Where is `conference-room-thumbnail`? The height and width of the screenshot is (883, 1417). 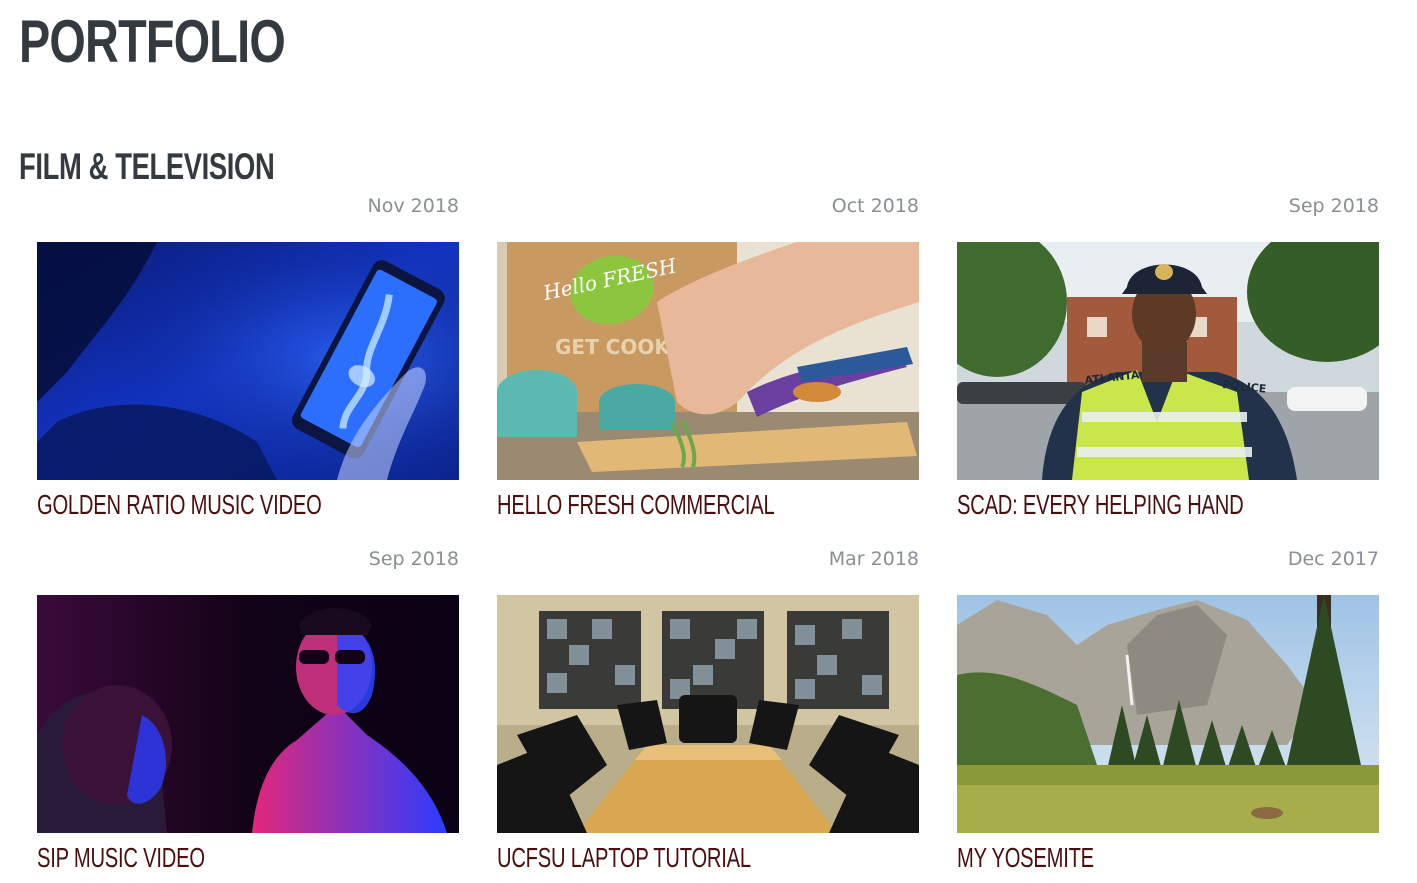 conference-room-thumbnail is located at coordinates (708, 714).